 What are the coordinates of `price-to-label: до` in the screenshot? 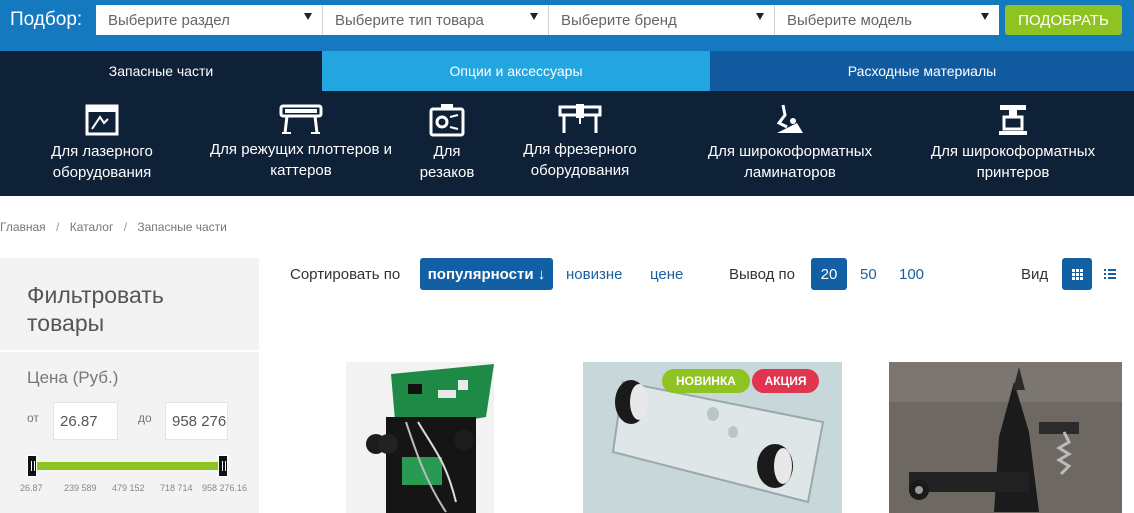 It's located at (145, 418).